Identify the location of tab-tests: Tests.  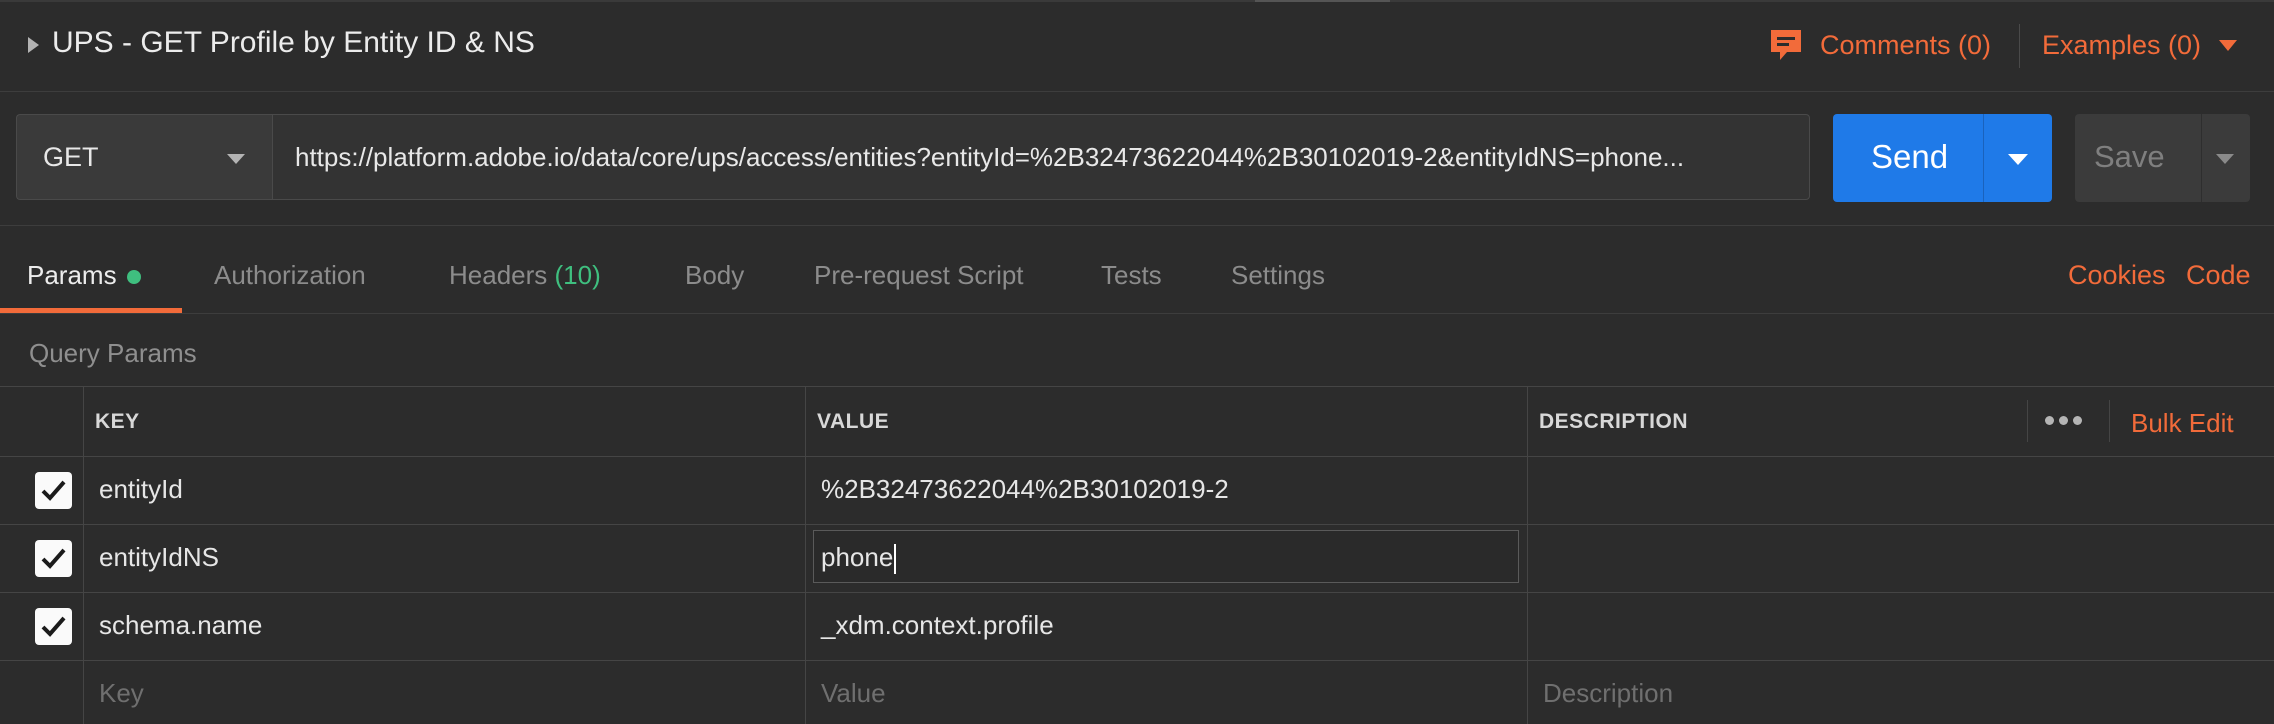
(1131, 275).